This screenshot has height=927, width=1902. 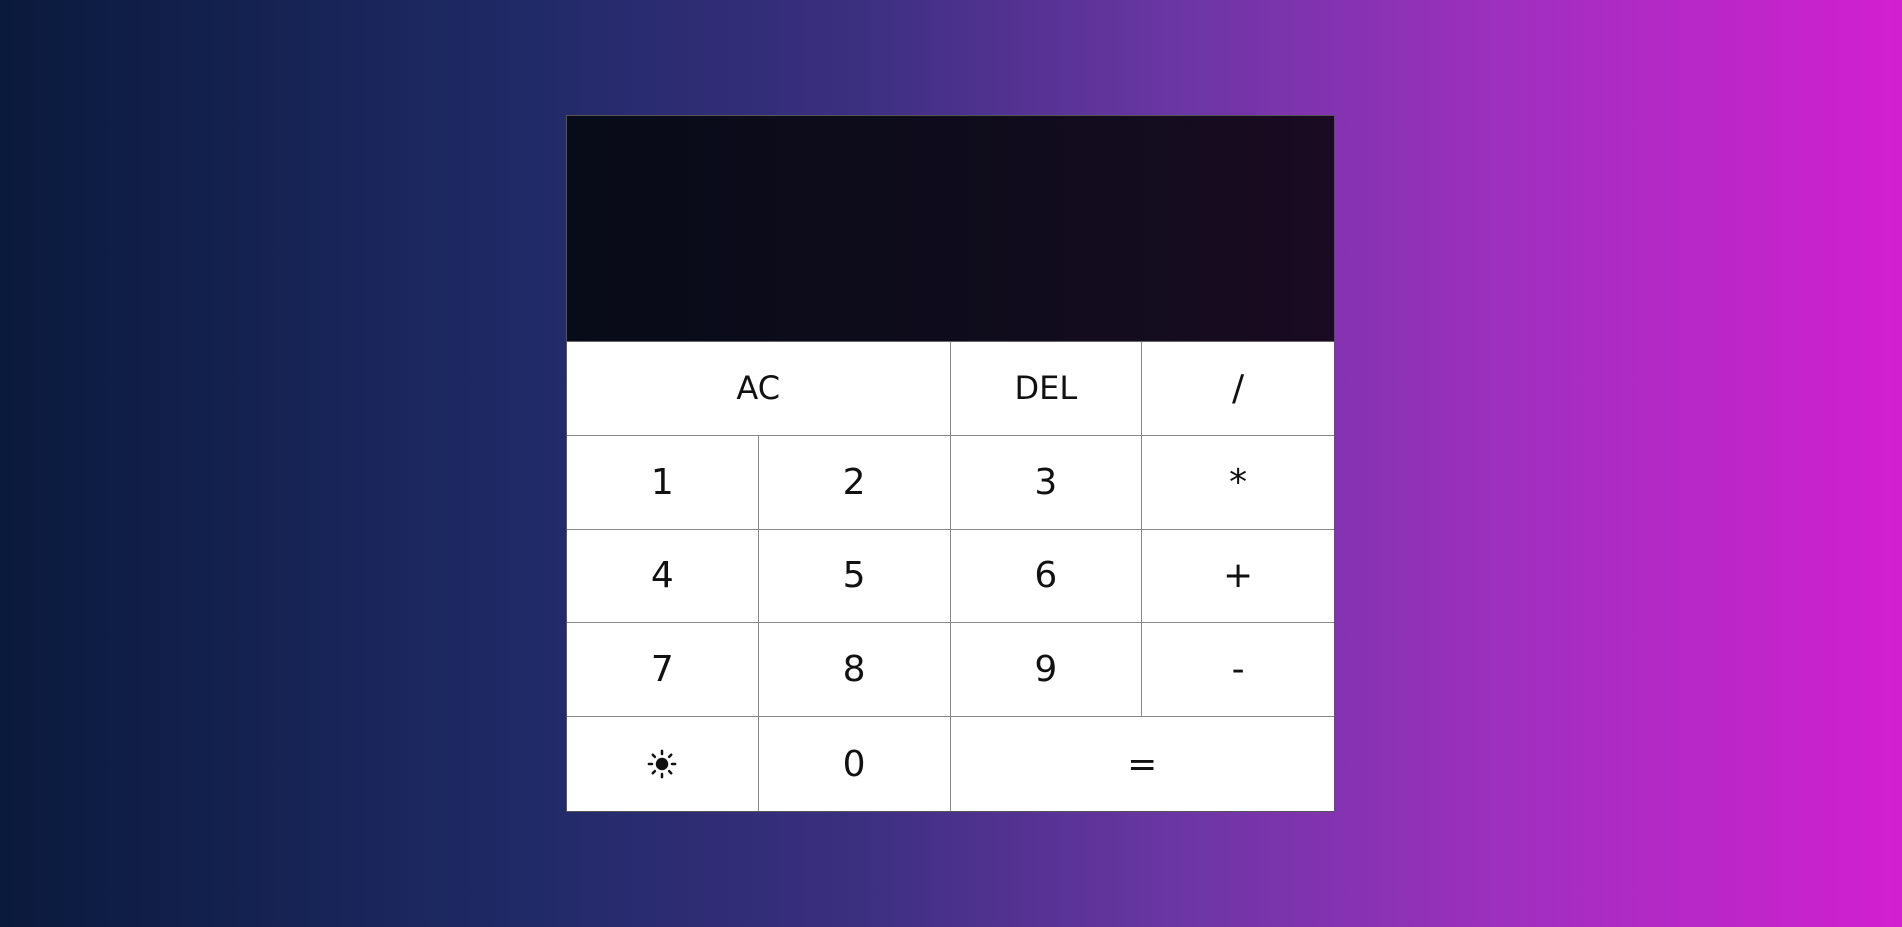 I want to click on calculator-display, so click(x=950, y=229).